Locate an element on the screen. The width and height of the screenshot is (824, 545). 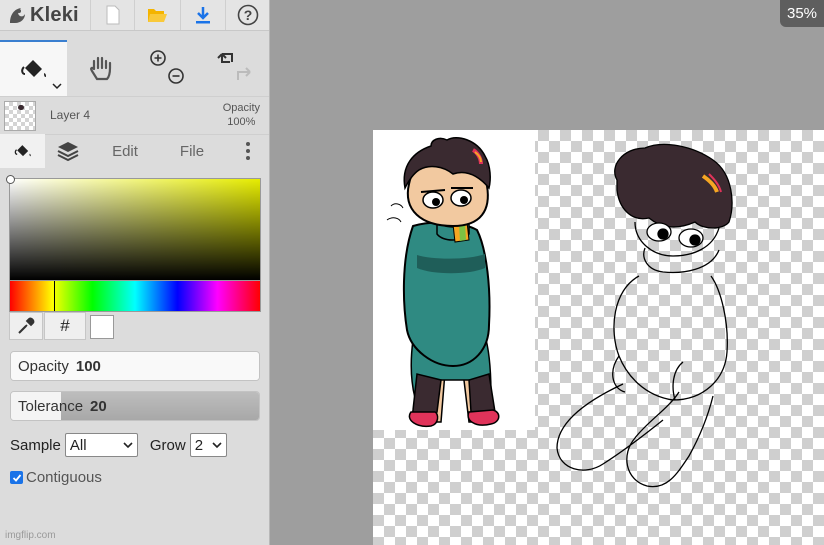
contiguous-checkbox is located at coordinates (16, 477).